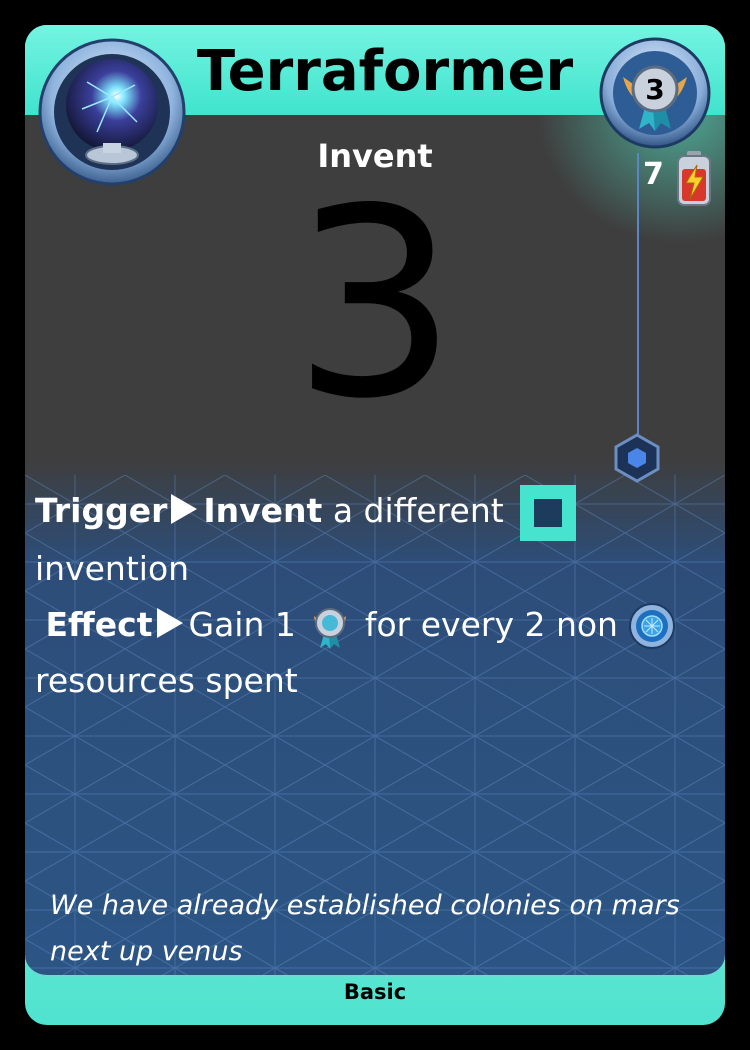 The height and width of the screenshot is (1050, 750). What do you see at coordinates (548, 512) in the screenshot?
I see `square-invention-icon` at bounding box center [548, 512].